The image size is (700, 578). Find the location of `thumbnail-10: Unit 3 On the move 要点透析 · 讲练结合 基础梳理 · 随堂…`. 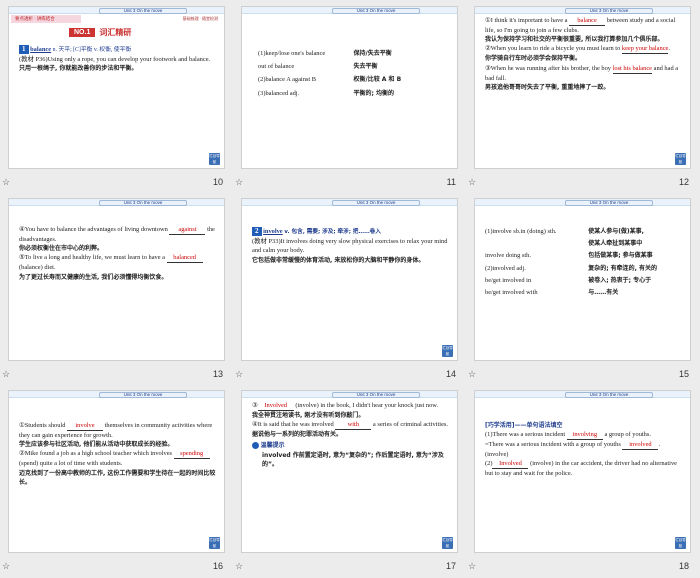

thumbnail-10: Unit 3 On the move 要点透析 · 讲练结合 基础梳理 · 随堂… is located at coordinates (116, 96).